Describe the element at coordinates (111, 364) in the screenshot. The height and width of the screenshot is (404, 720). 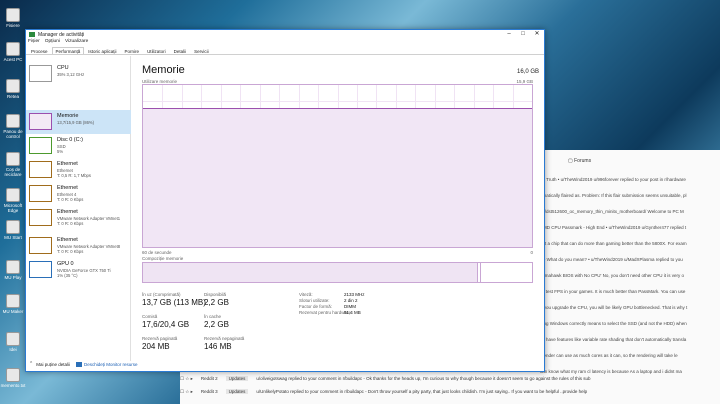
I see `resource-monitor-link: Deschideți Monitor resurse` at that location.